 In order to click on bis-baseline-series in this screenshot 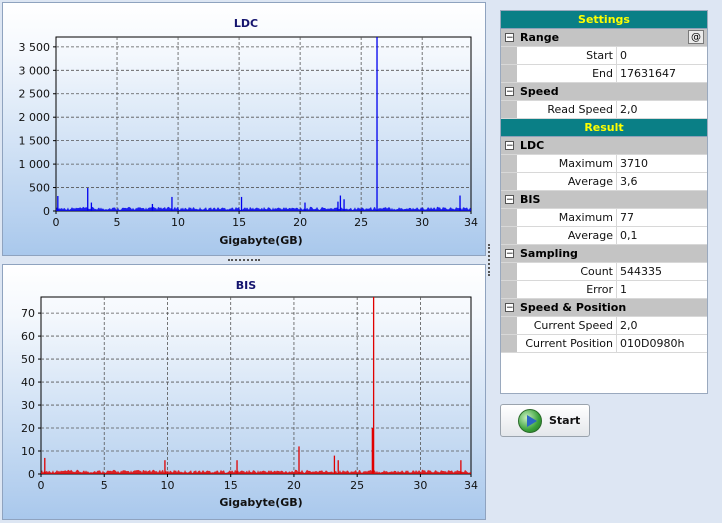, I will do `click(256, 471)`.